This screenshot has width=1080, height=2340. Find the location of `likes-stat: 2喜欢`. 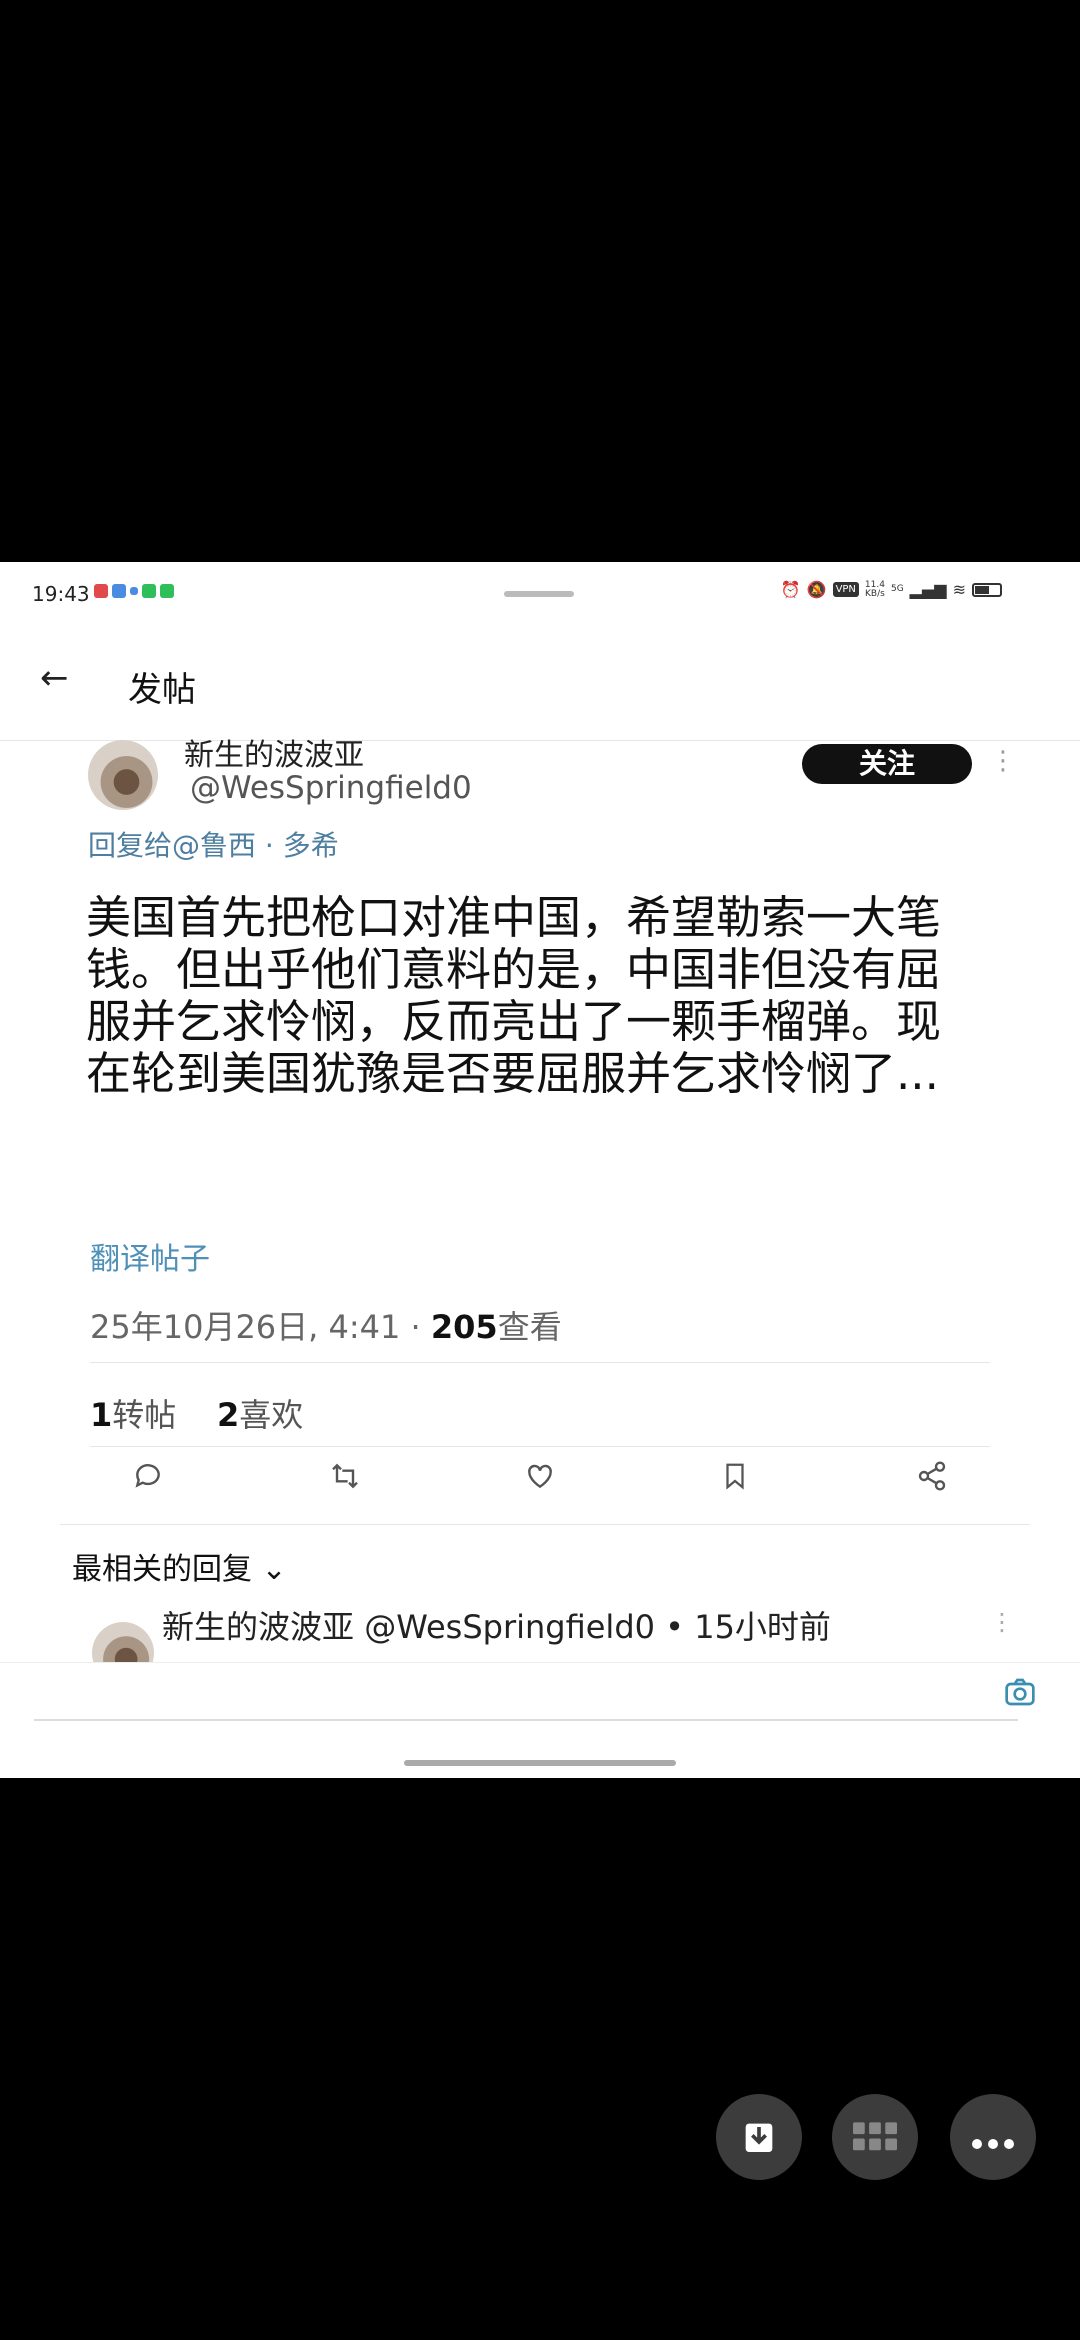

likes-stat: 2喜欢 is located at coordinates (260, 1415).